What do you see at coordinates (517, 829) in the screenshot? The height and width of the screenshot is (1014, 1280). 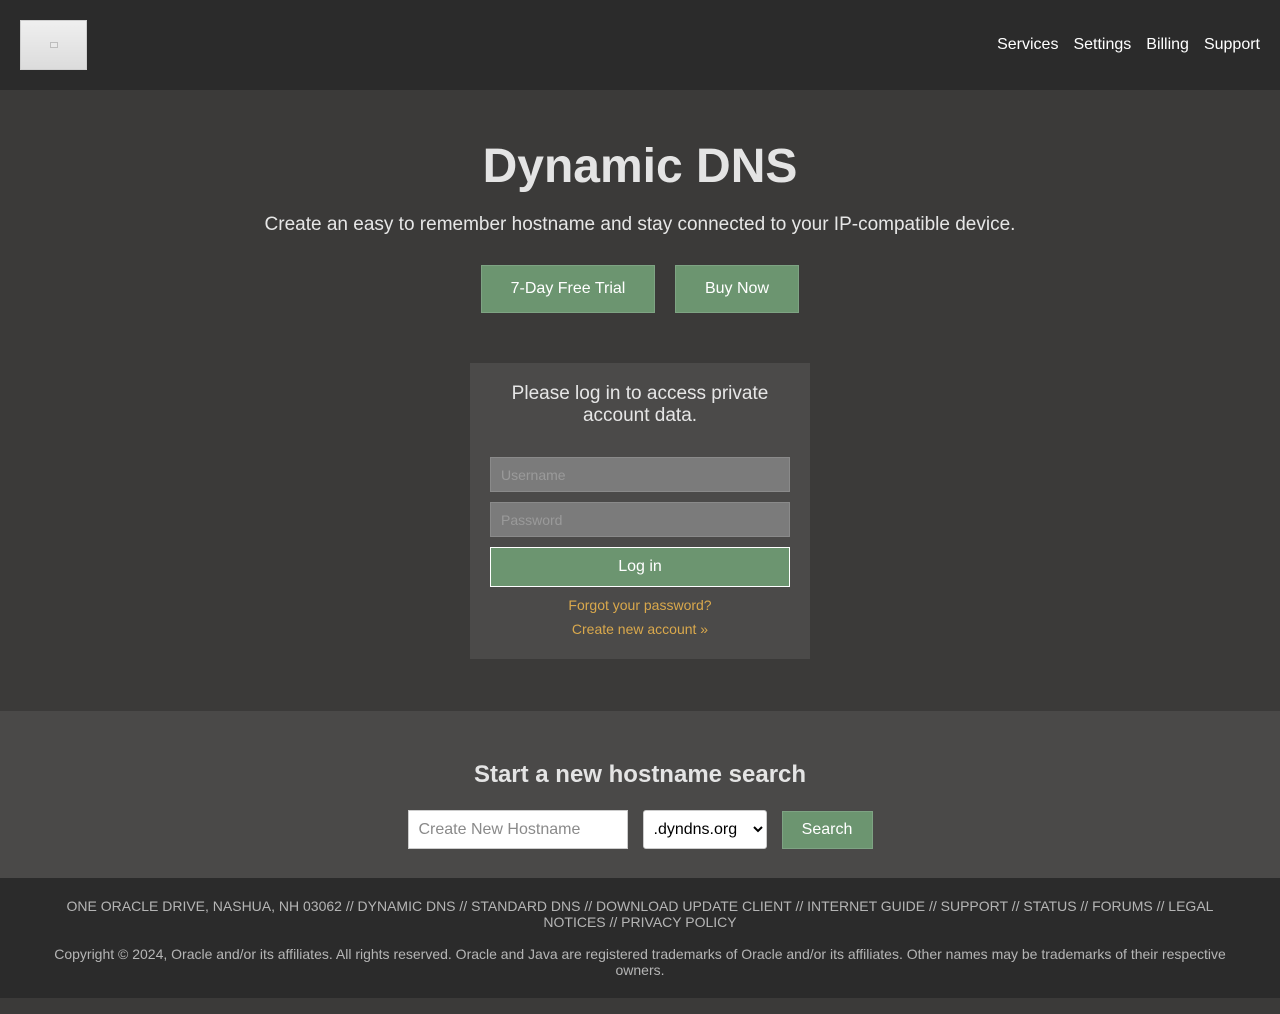 I see `hostname-input` at bounding box center [517, 829].